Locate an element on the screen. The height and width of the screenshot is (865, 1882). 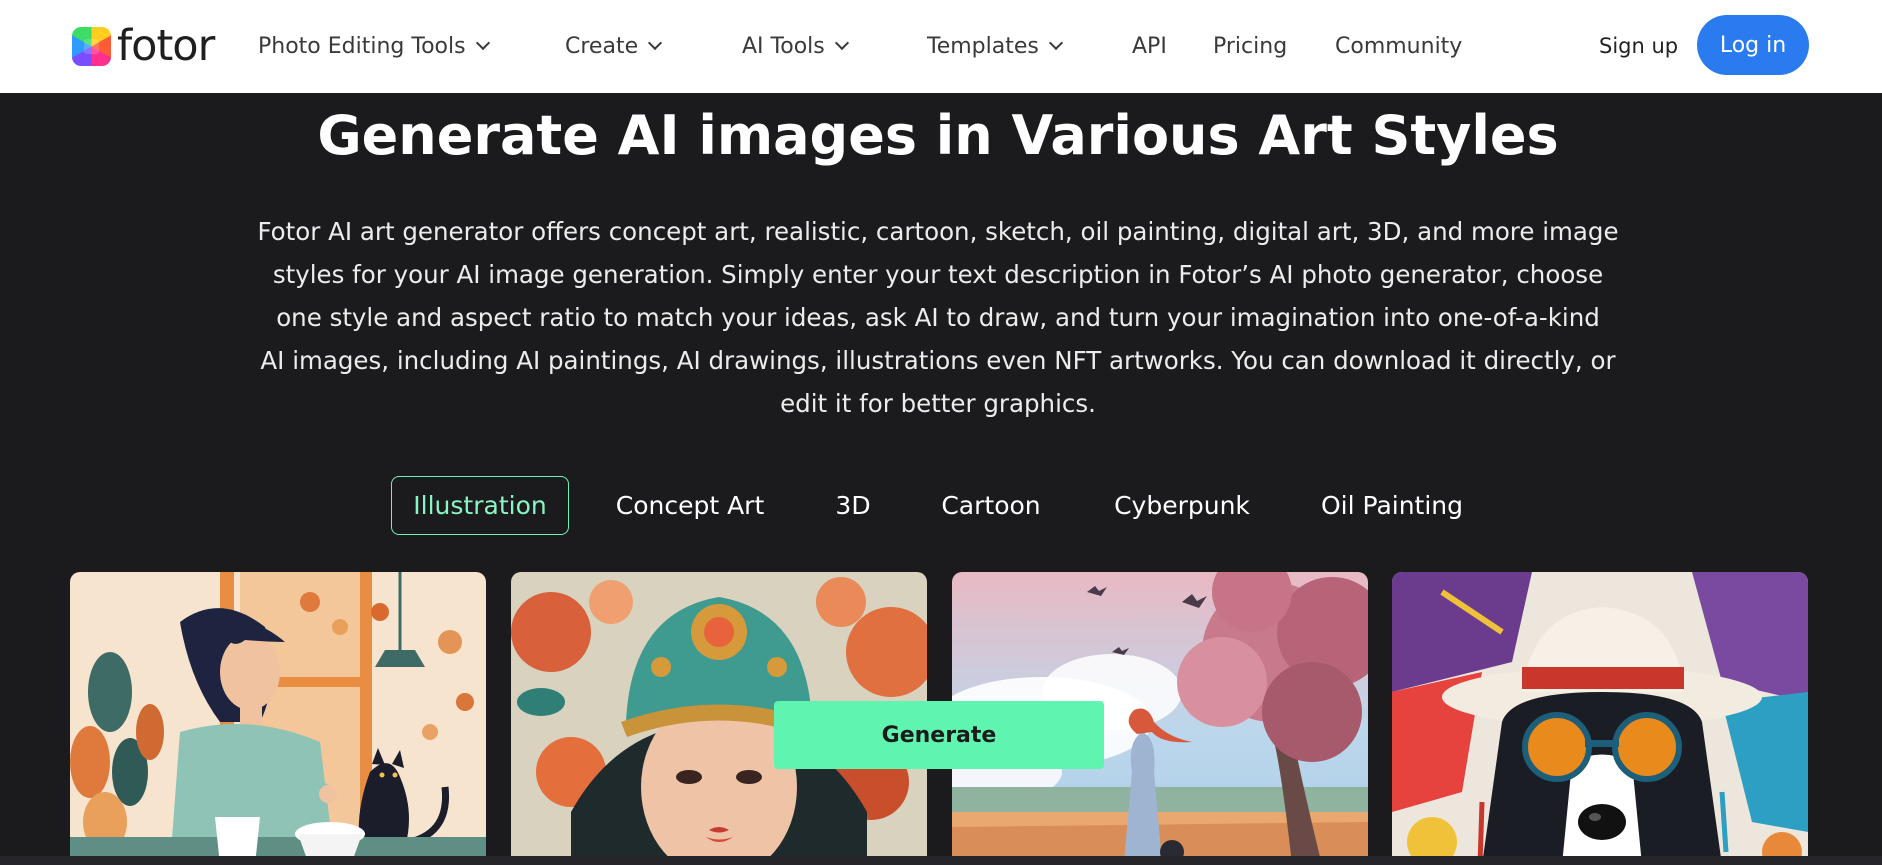
page-title: Generate AI images in Various Art Styles is located at coordinates (938, 135).